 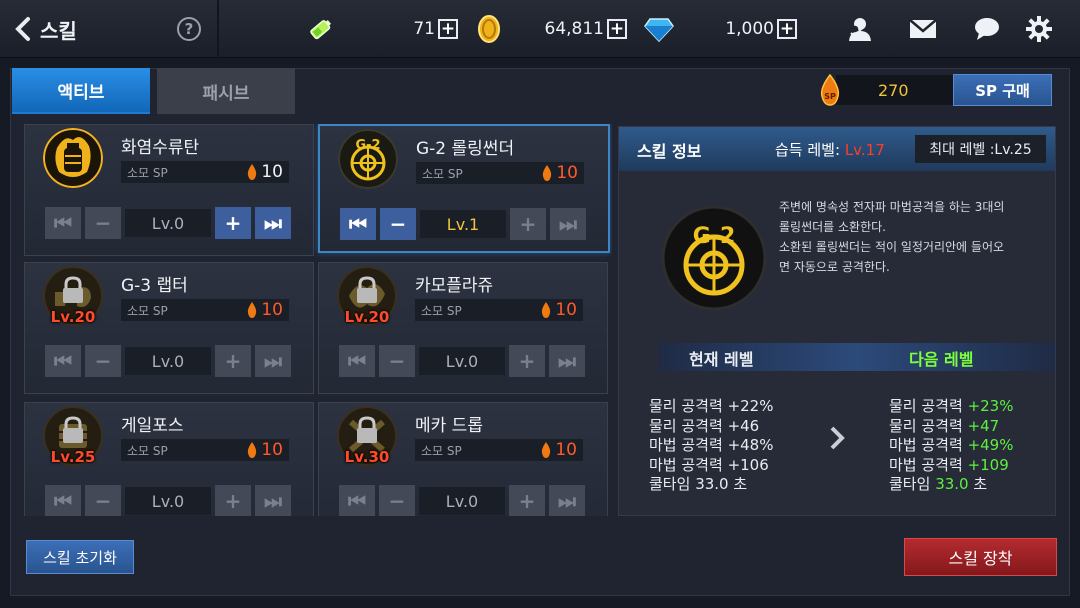 I want to click on chevron-right-icon, so click(x=837, y=438).